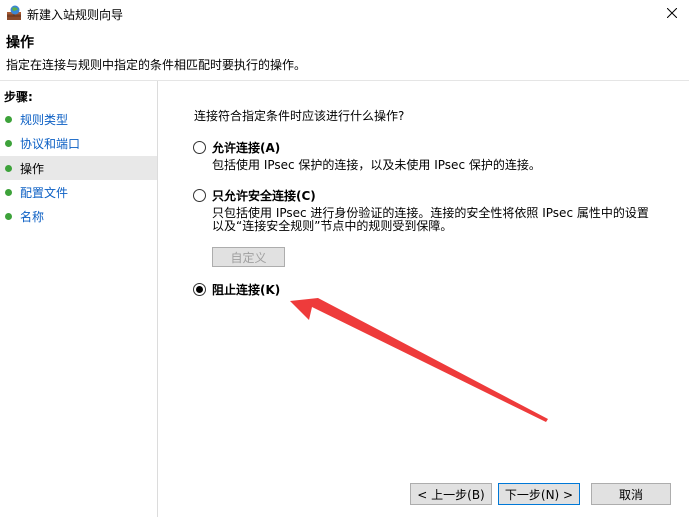  I want to click on step-rule-type: 规则类型, so click(78, 119).